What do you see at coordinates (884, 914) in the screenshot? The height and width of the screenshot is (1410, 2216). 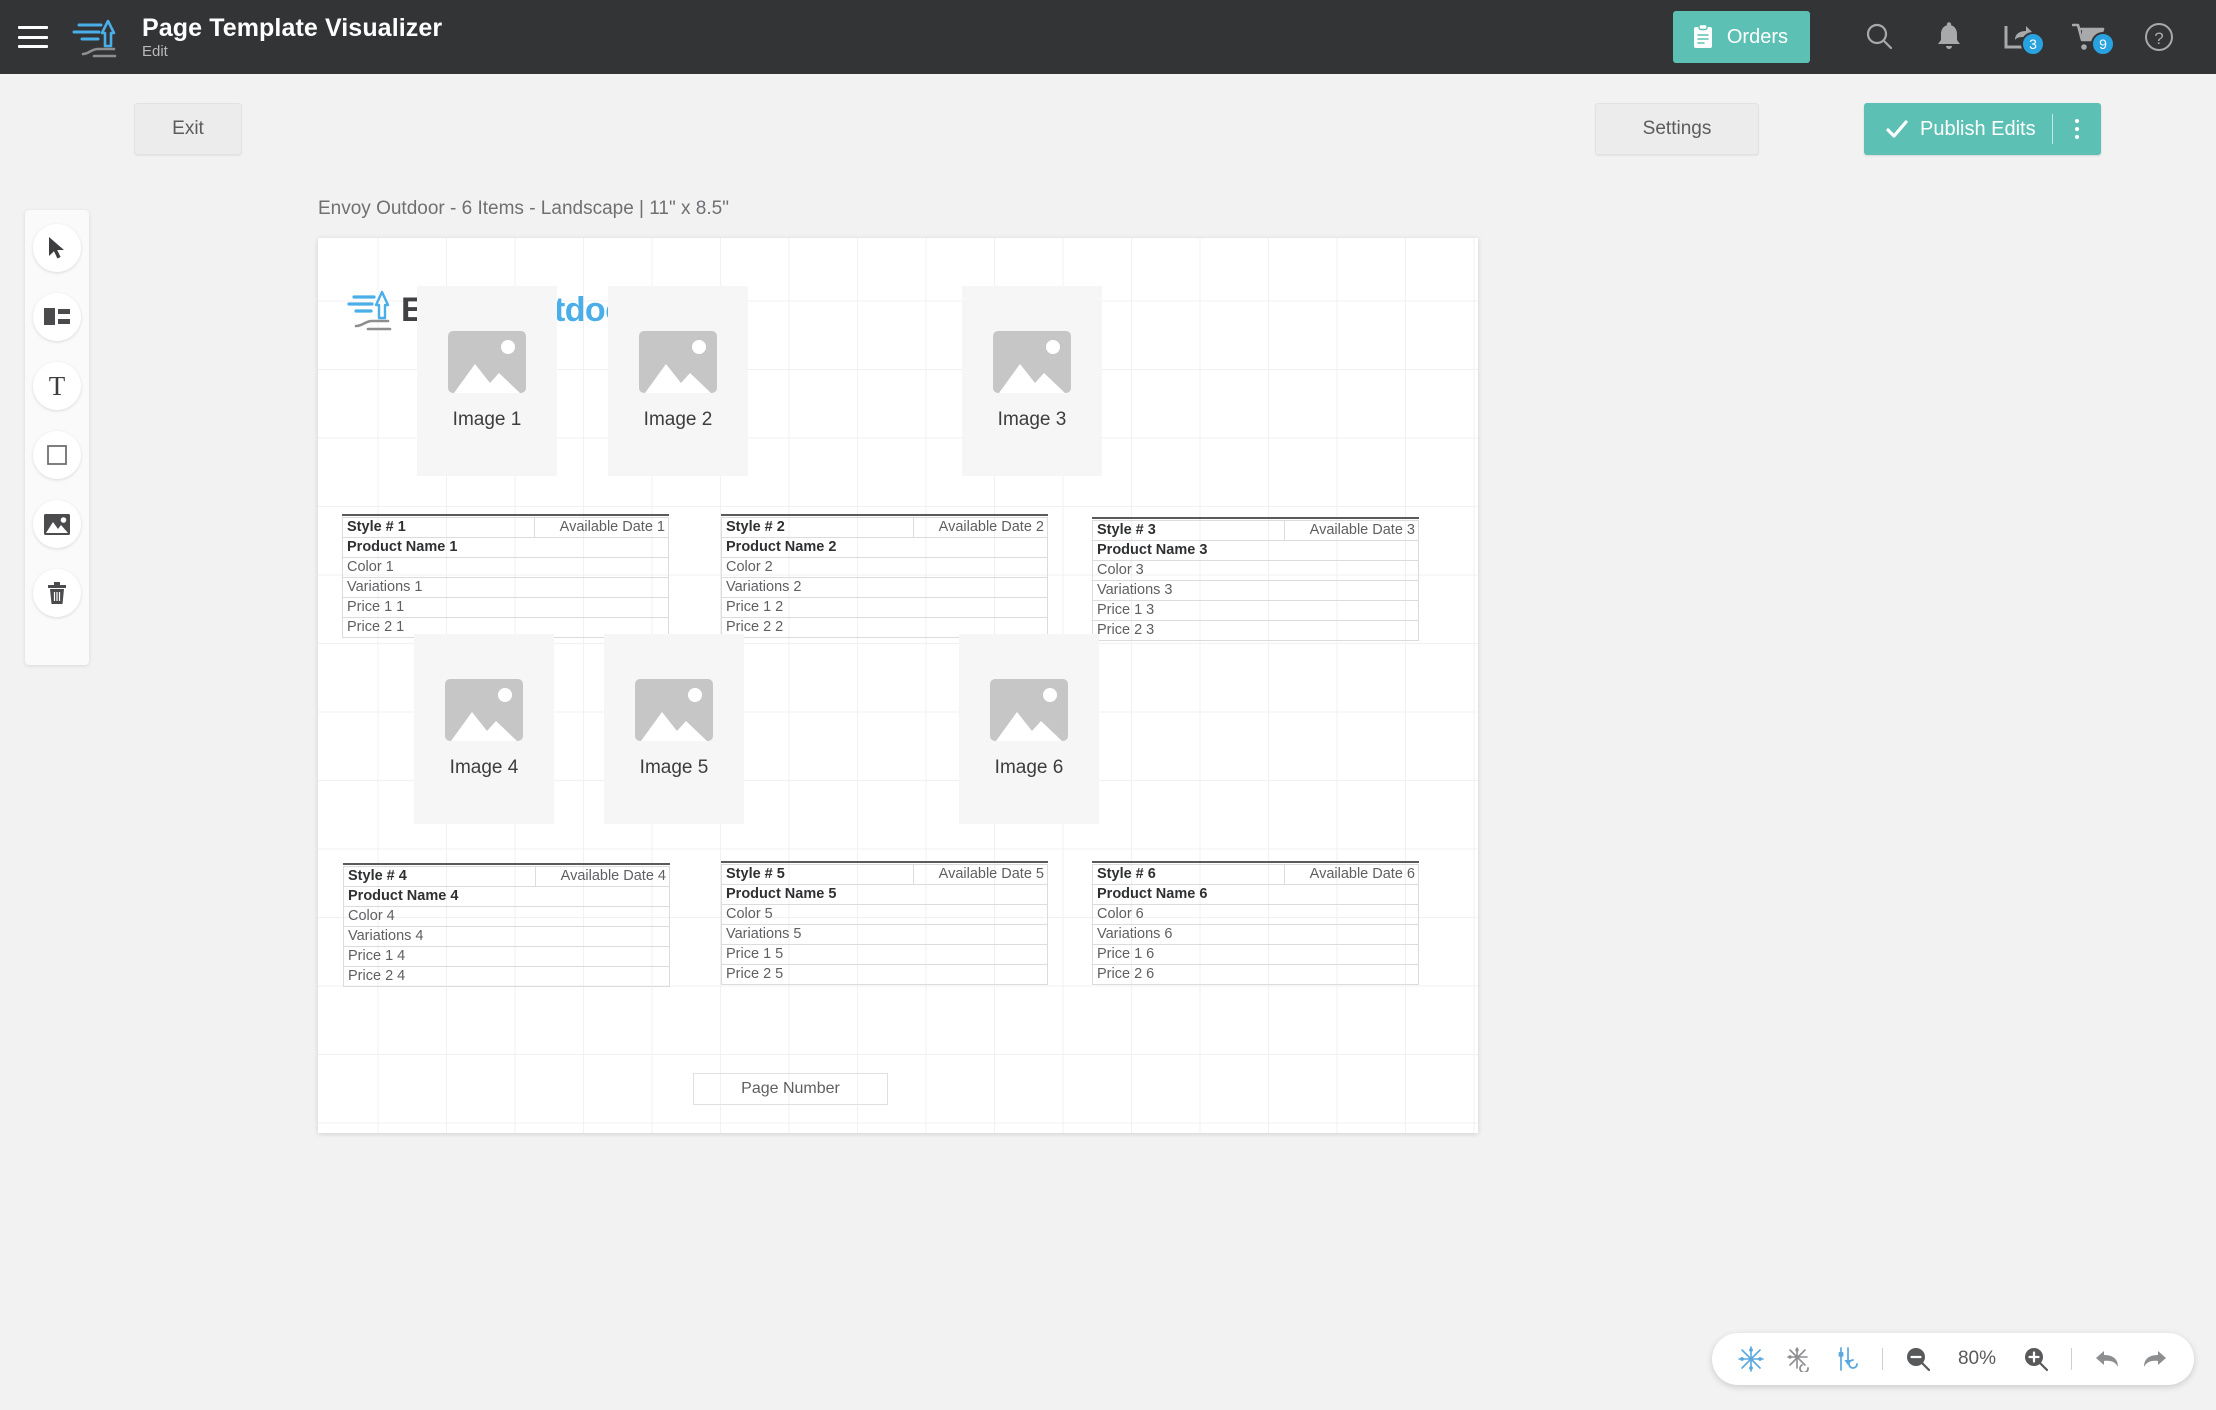 I see `color-field: Color 5` at bounding box center [884, 914].